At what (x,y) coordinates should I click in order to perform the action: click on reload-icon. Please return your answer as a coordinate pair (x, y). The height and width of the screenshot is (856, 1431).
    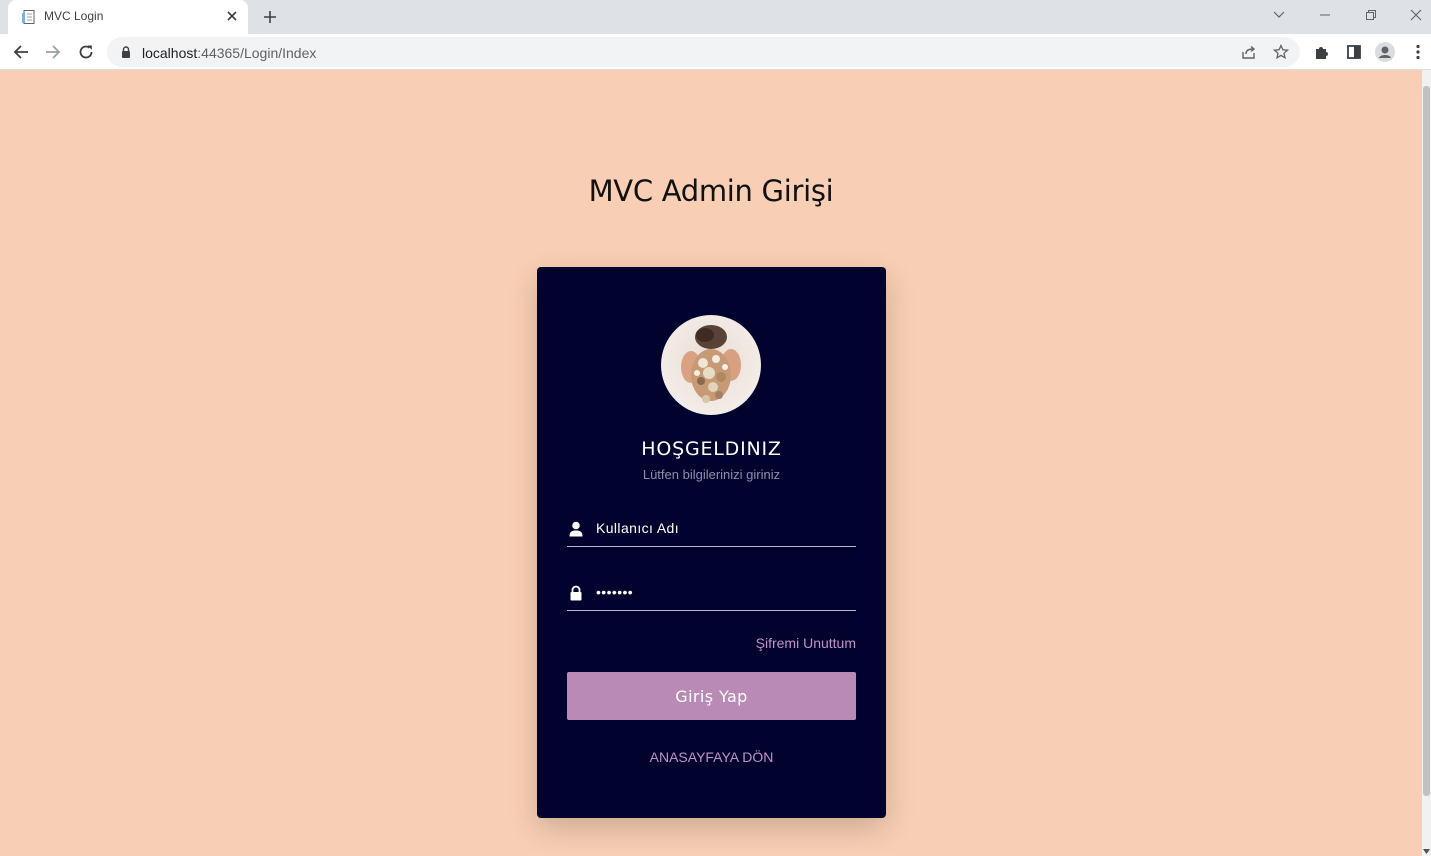
    Looking at the image, I should click on (86, 52).